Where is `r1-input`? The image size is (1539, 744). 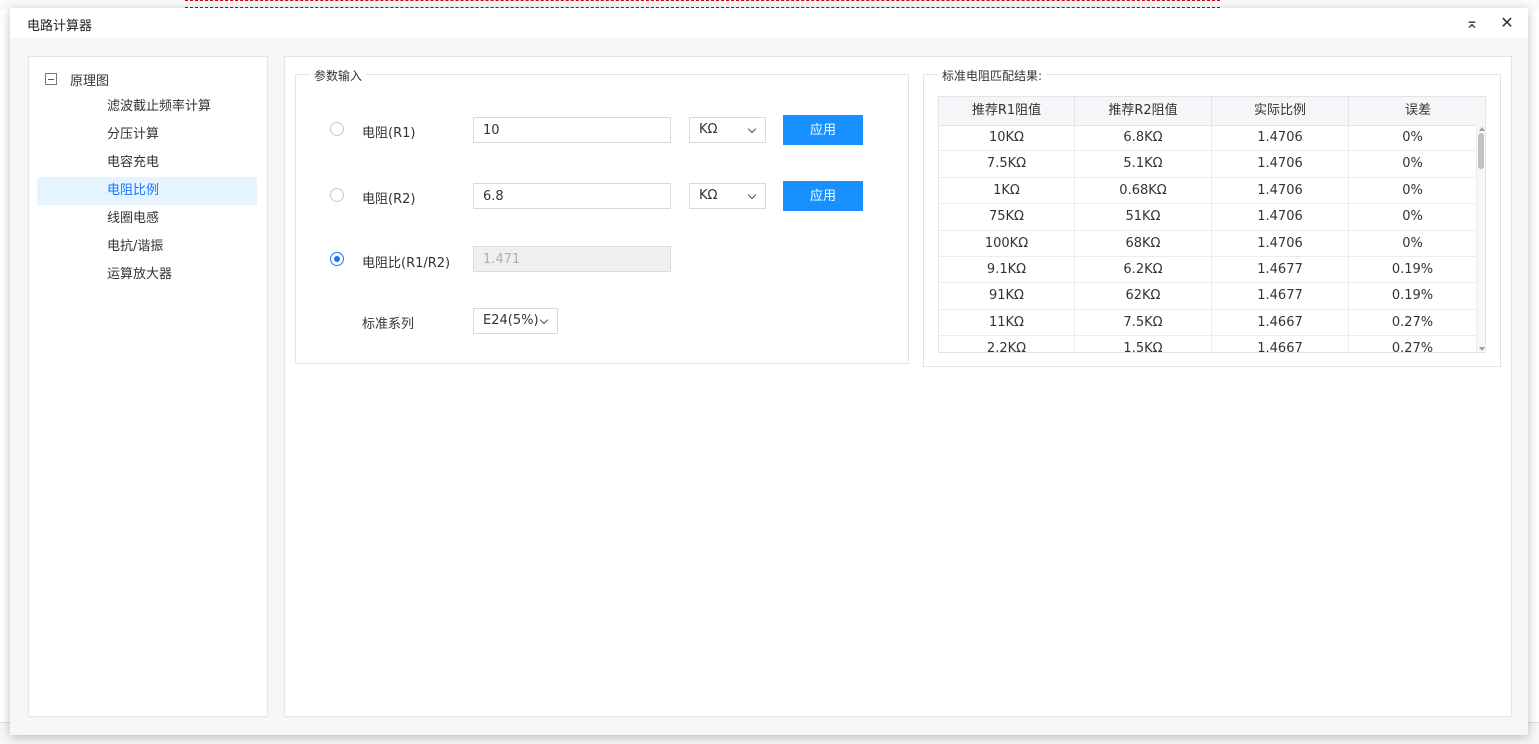 r1-input is located at coordinates (572, 130).